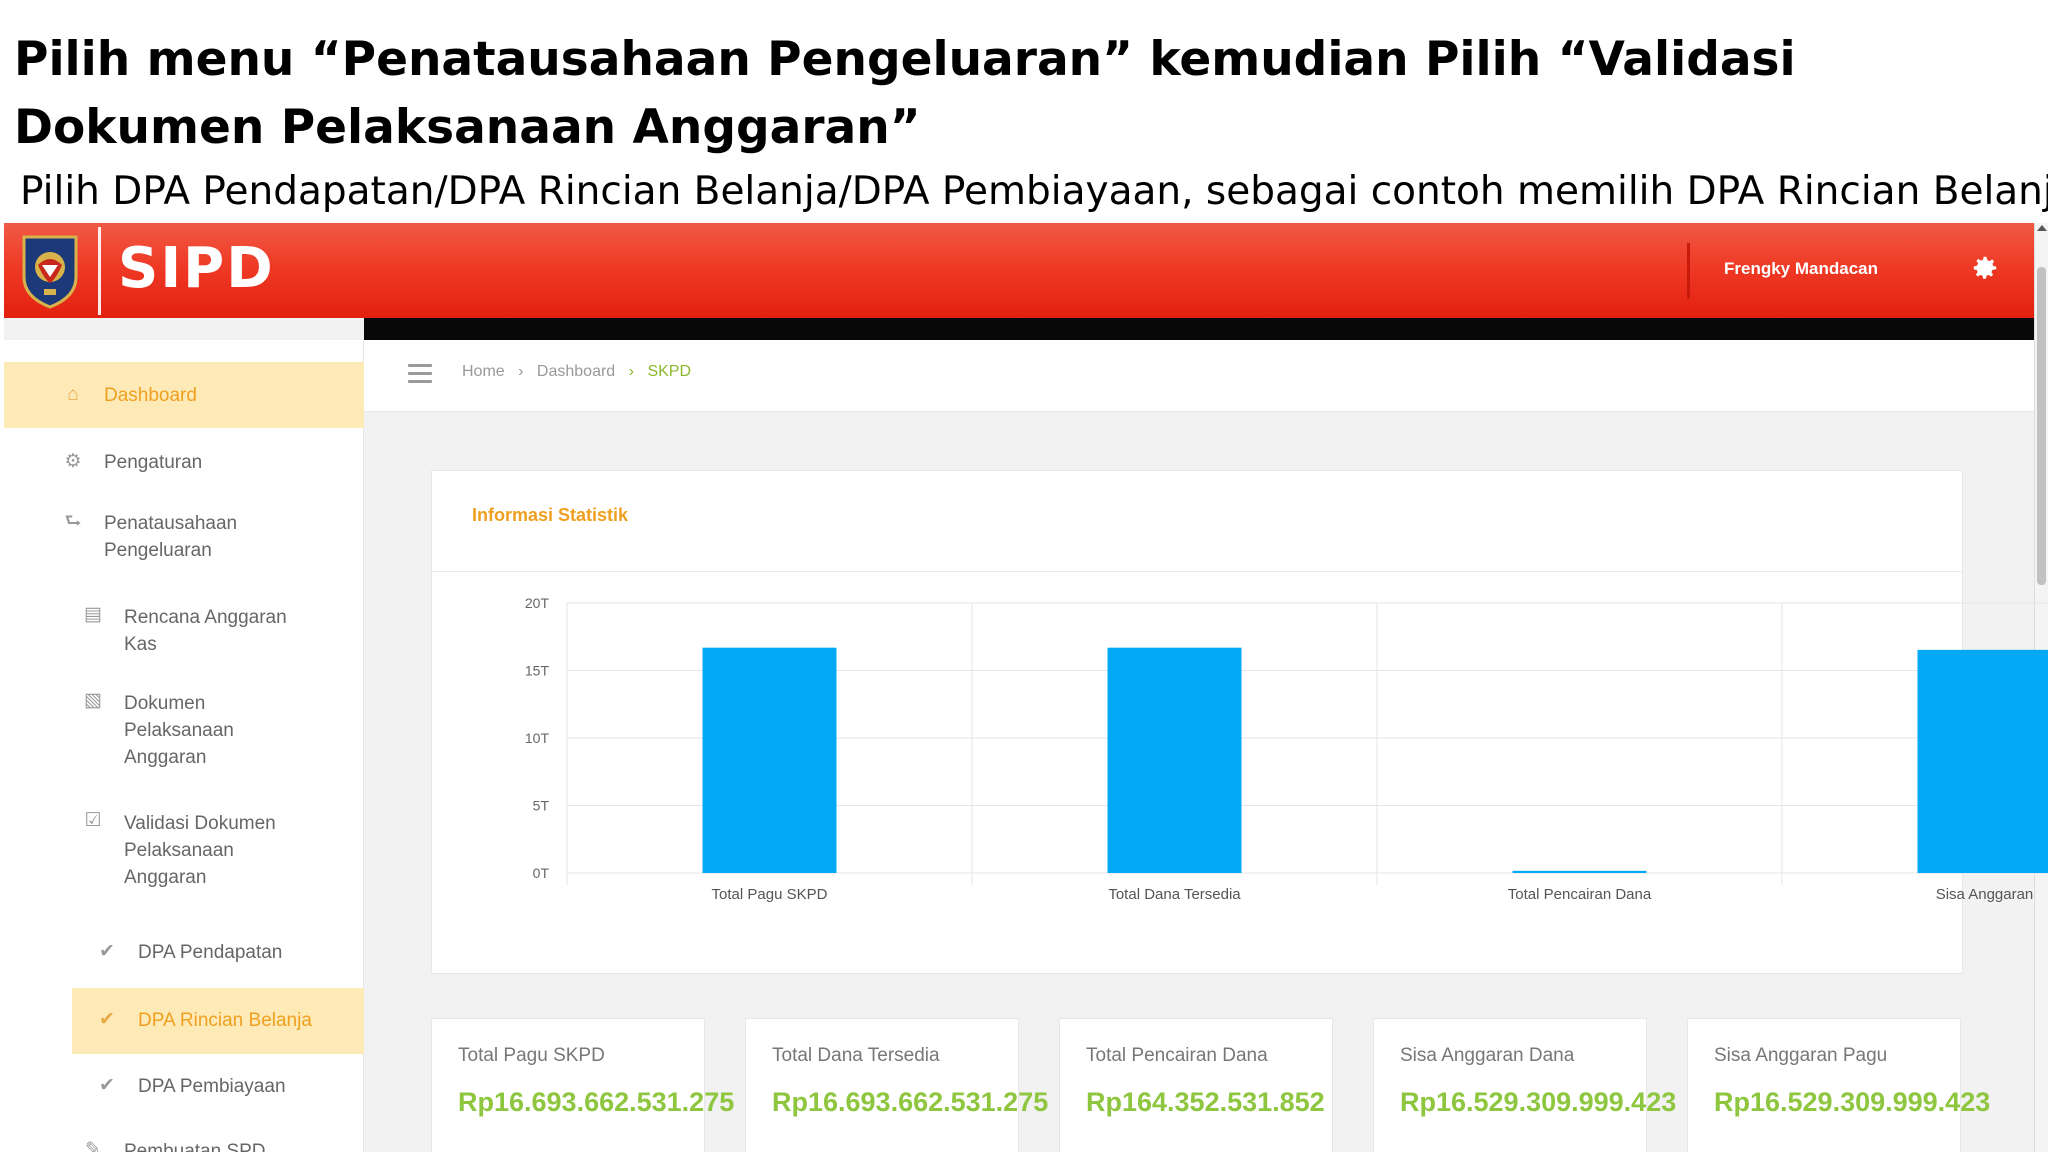 This screenshot has height=1152, width=2048. What do you see at coordinates (1801, 269) in the screenshot?
I see `user-name: Frengky Mandacan` at bounding box center [1801, 269].